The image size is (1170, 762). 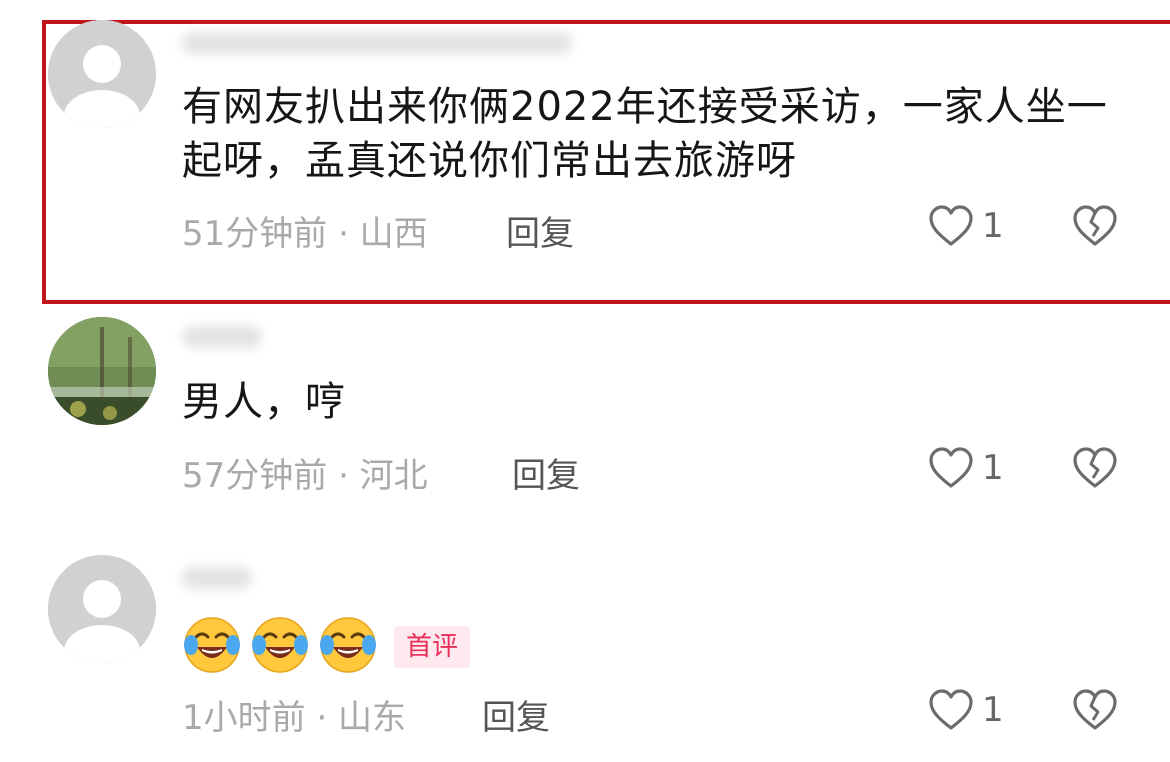 I want to click on first-comment-badge: 首评, so click(x=432, y=647).